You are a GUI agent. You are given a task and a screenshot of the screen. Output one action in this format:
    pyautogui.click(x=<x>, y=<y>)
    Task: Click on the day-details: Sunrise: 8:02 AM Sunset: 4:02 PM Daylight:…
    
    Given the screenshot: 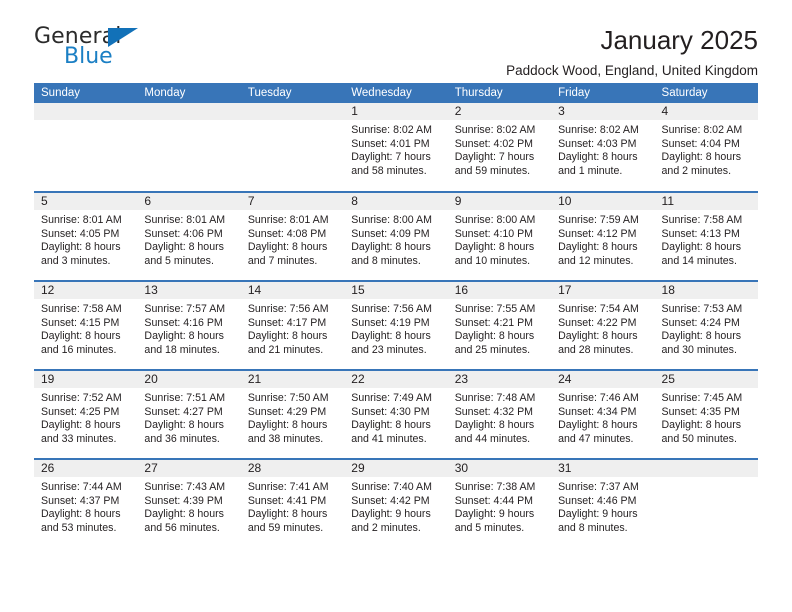 What is the action you would take?
    pyautogui.click(x=499, y=149)
    